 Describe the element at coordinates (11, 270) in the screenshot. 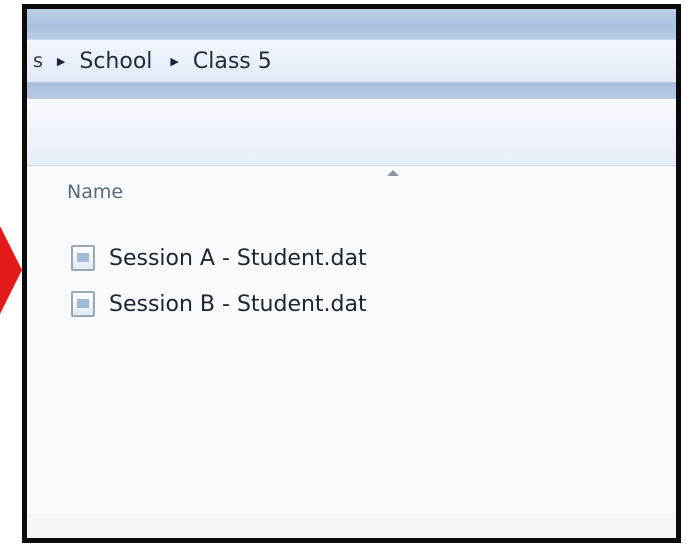

I see `red-pointer-arrow-icon` at that location.